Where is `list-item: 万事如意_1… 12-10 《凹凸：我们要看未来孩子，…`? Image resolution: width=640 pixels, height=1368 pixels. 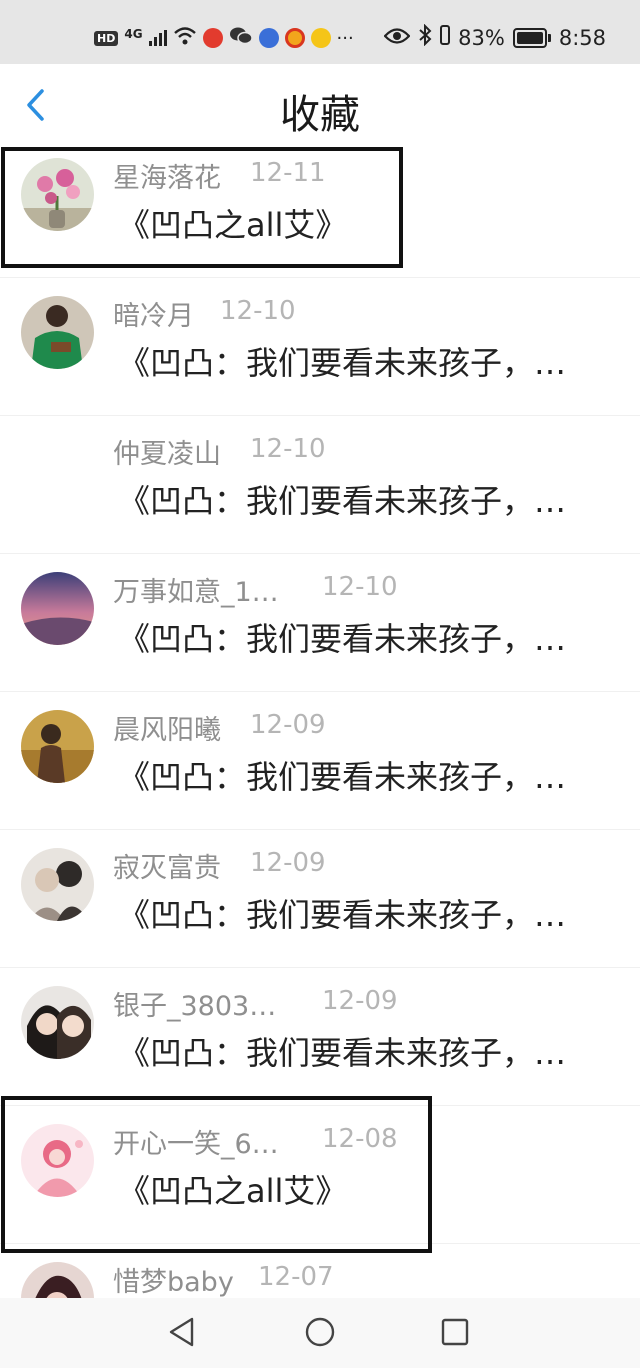 list-item: 万事如意_1… 12-10 《凹凸：我们要看未来孩子，… is located at coordinates (320, 623).